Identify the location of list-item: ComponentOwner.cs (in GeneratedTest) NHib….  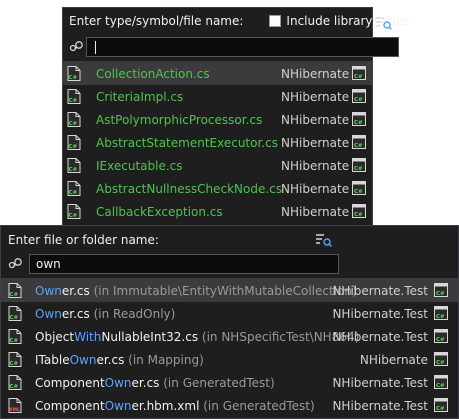
(229, 382).